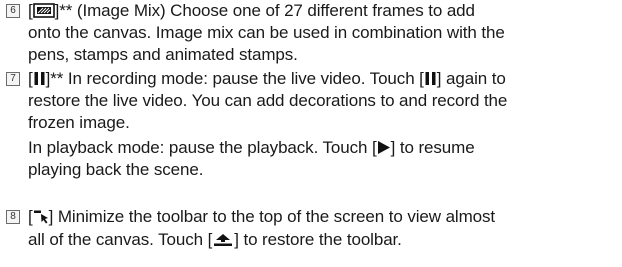 The height and width of the screenshot is (267, 622). Describe the element at coordinates (163, 54) in the screenshot. I see `text-line: pens, stamps and animated stamps.` at that location.